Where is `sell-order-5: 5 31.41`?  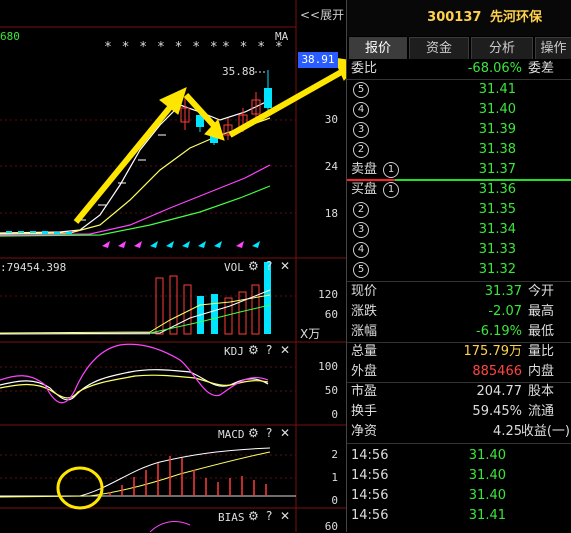 sell-order-5: 5 31.41 is located at coordinates (459, 90).